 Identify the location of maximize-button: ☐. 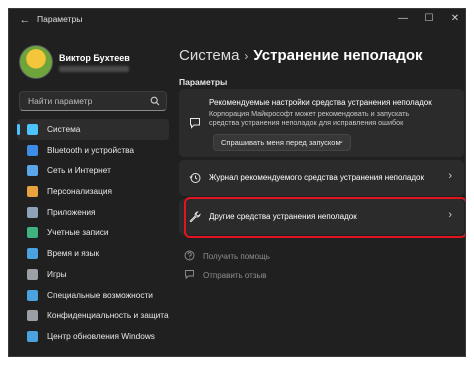
(429, 19).